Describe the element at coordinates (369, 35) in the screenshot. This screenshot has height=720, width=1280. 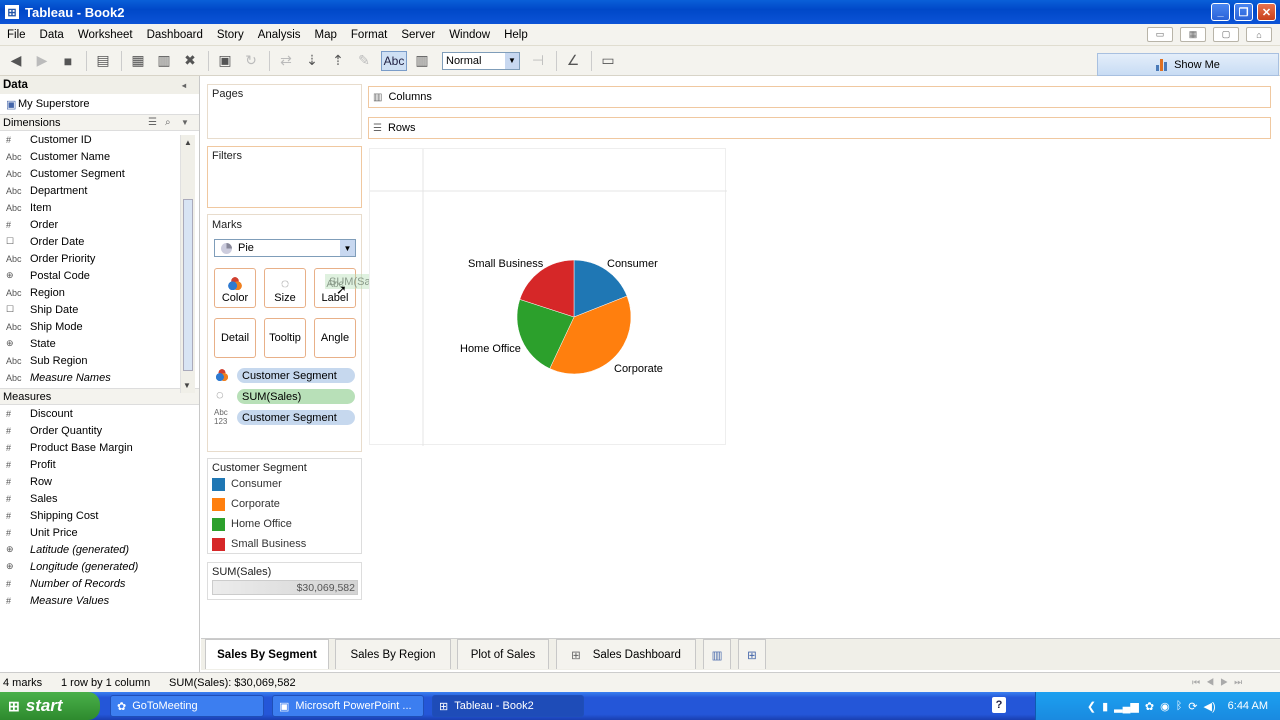
I see `menu-format: Format` at that location.